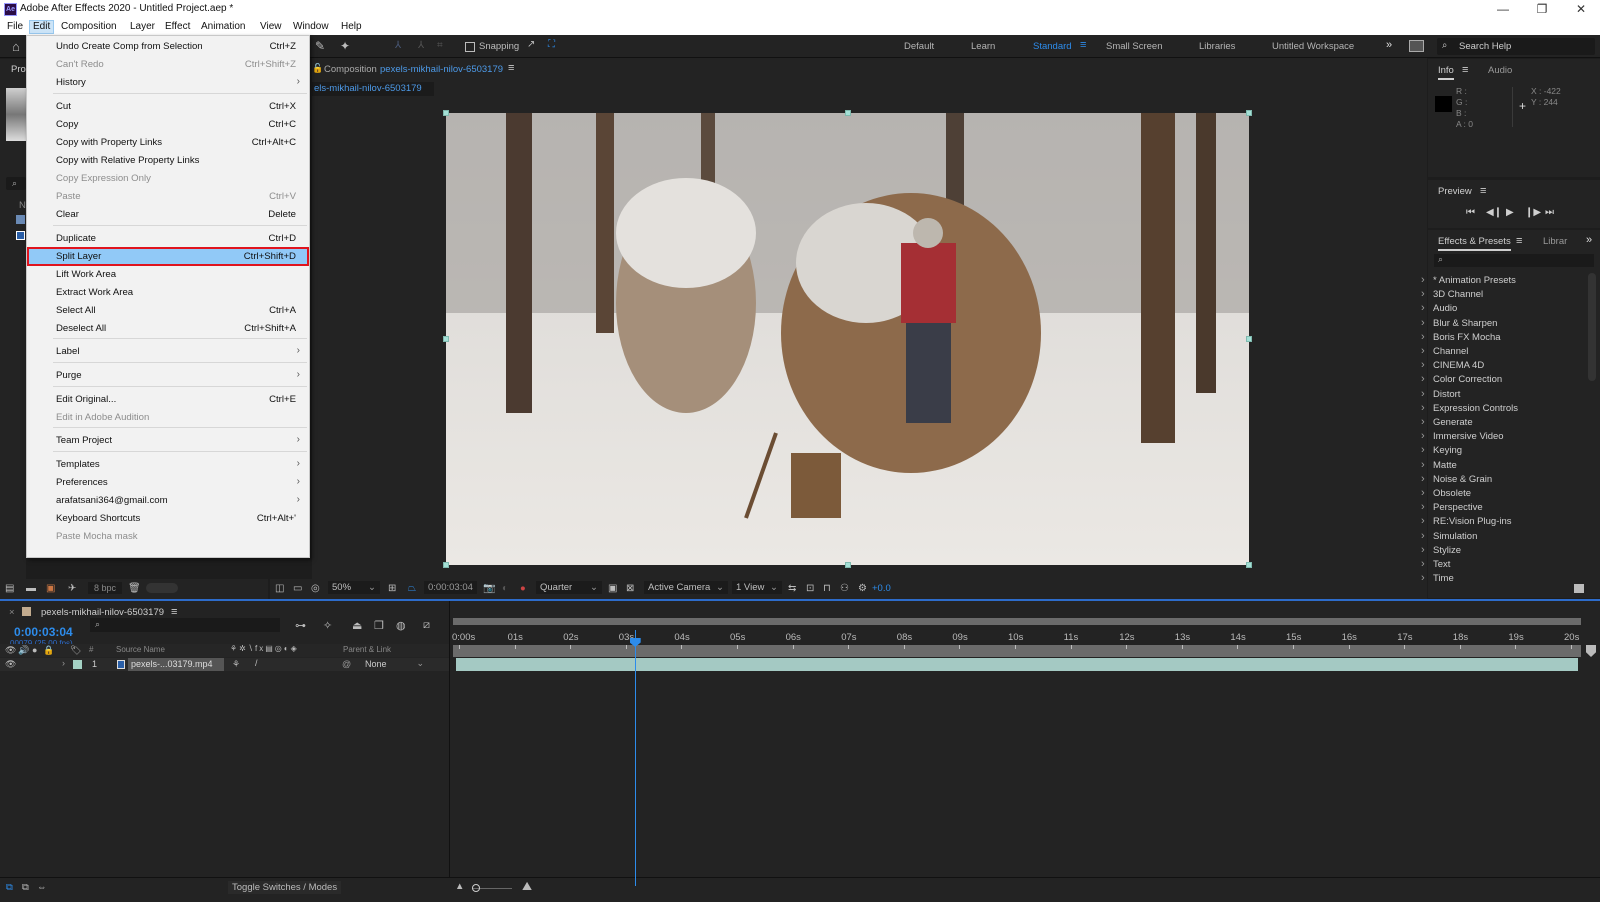 The width and height of the screenshot is (1600, 902). Describe the element at coordinates (285, 887) in the screenshot. I see `toggle-switches-modes-button: Toggle Switches / Modes` at that location.